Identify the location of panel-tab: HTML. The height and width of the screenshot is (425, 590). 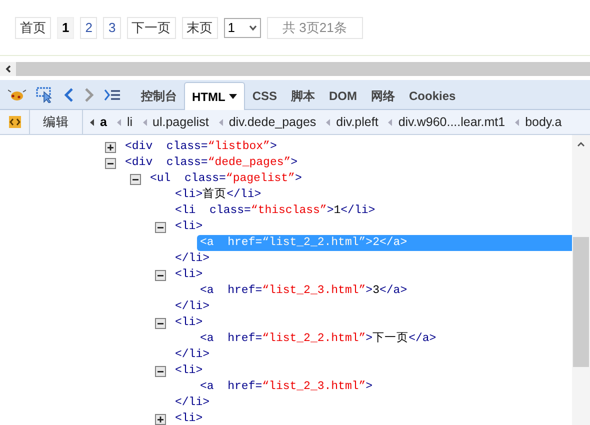
(215, 96).